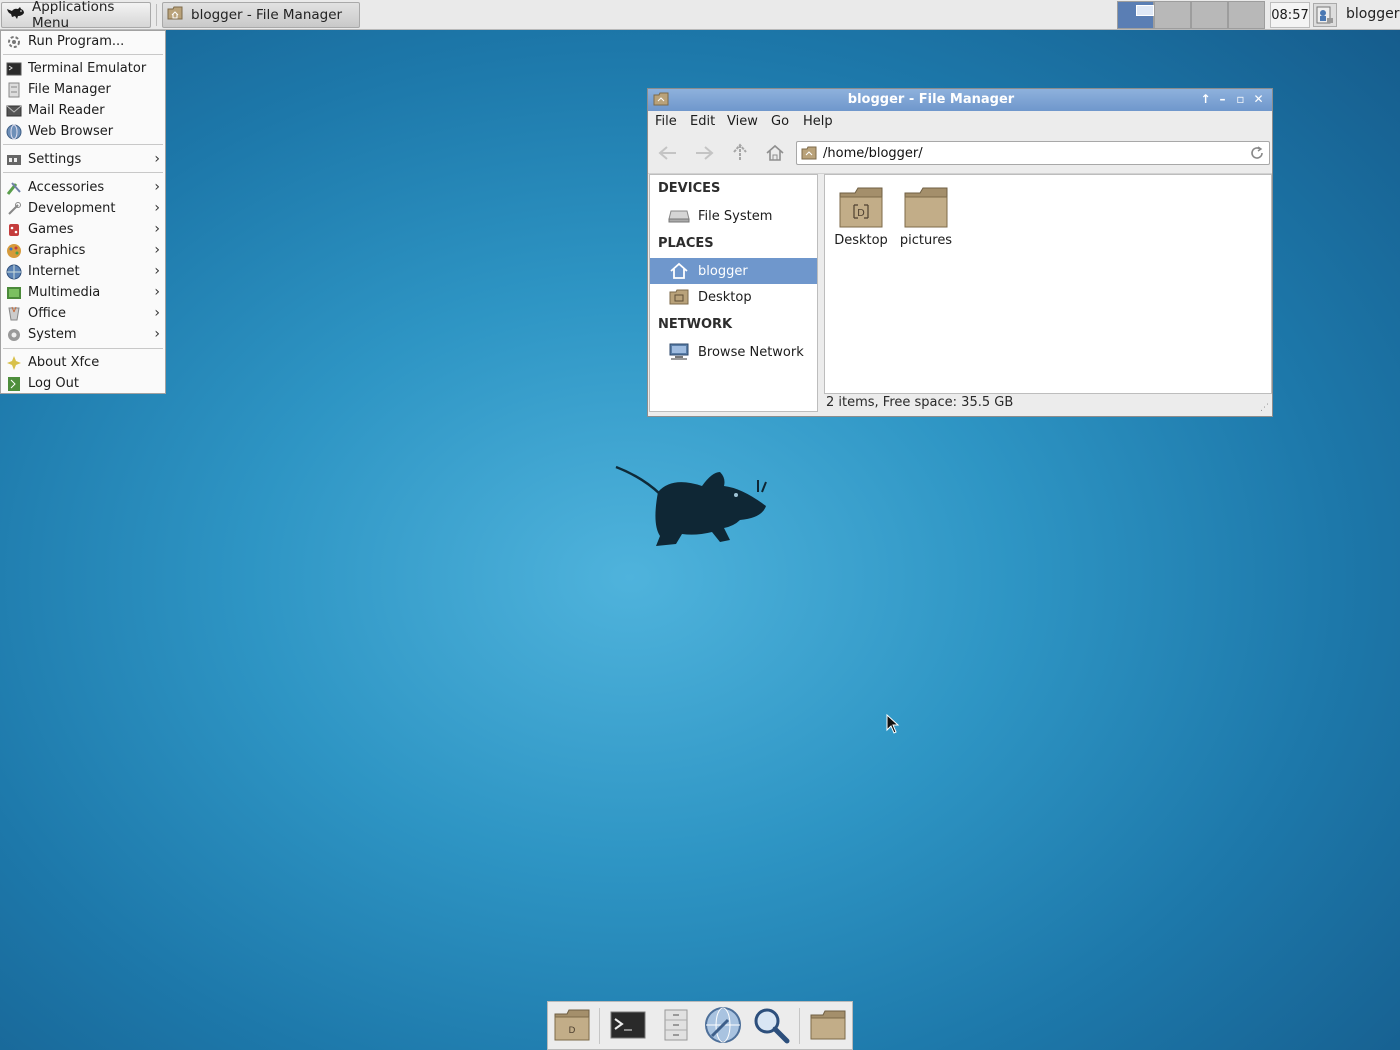  I want to click on workspace-switcher, so click(1191, 15).